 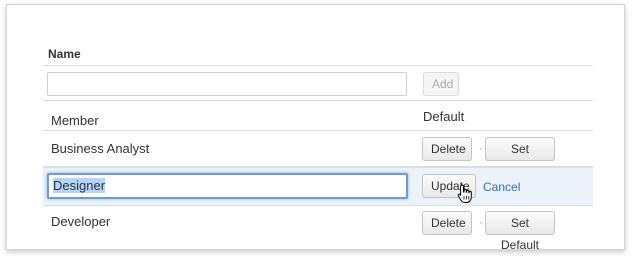 I want to click on role-name: Developer, so click(x=81, y=221).